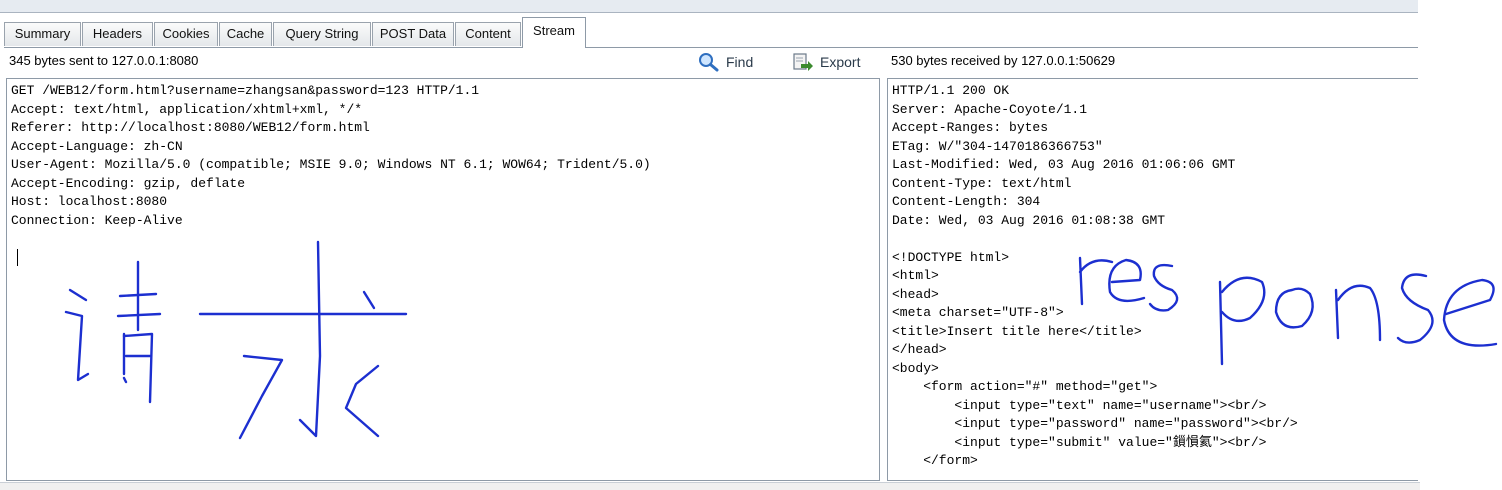  Describe the element at coordinates (1079, 405) in the screenshot. I see `response-line: <input type="text" name="username"><br/>` at that location.